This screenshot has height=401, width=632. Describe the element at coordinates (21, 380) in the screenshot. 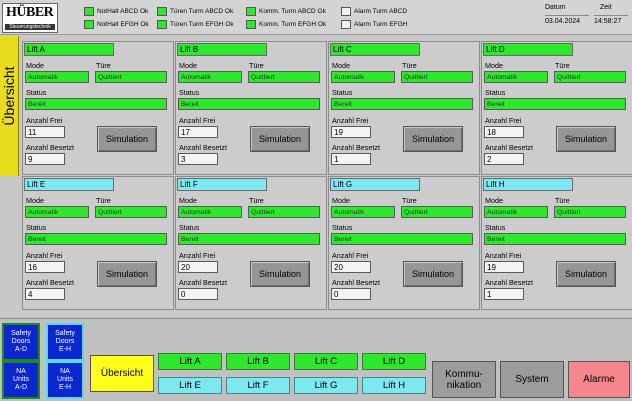

I see `na-units-ad-button: NA Units A-D` at that location.